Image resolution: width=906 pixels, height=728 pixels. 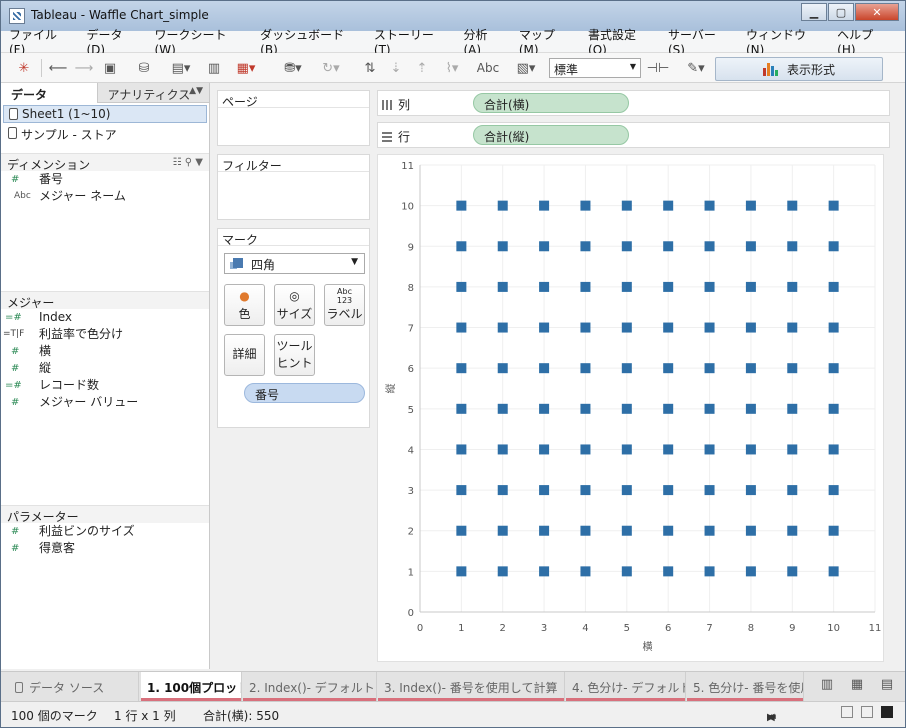 I want to click on maximize-button: ▢, so click(x=841, y=12).